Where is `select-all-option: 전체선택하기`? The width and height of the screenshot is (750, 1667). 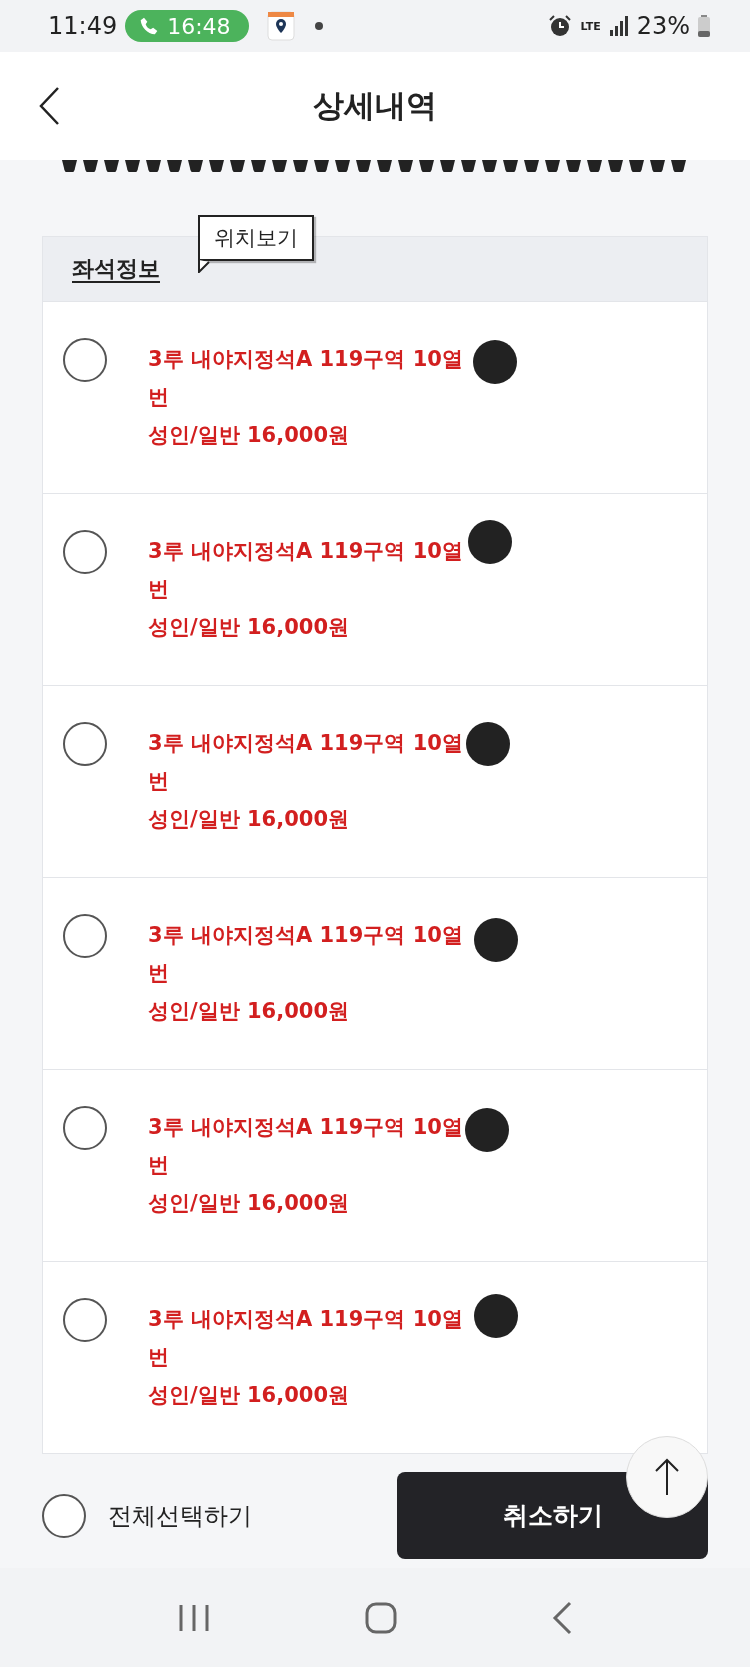 select-all-option: 전체선택하기 is located at coordinates (147, 1515).